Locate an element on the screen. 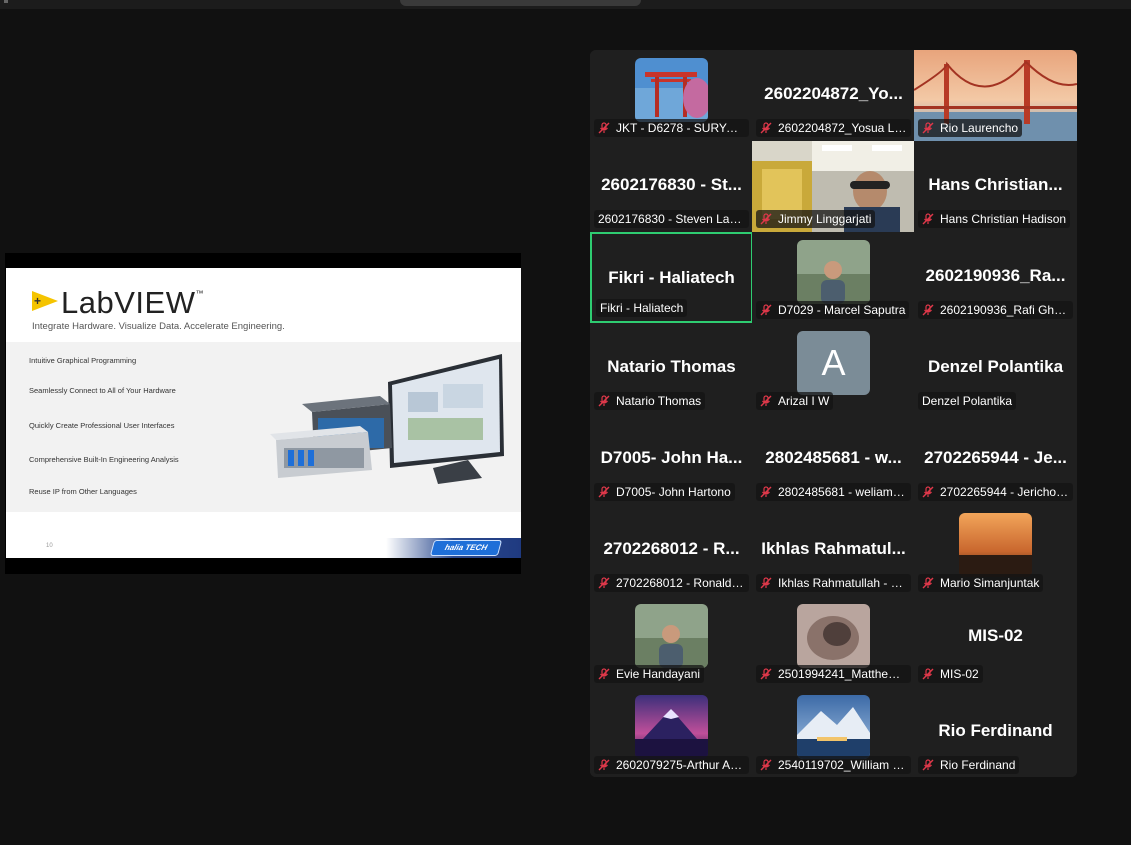  participant-name-label: Fikri - Haliatech is located at coordinates (642, 308).